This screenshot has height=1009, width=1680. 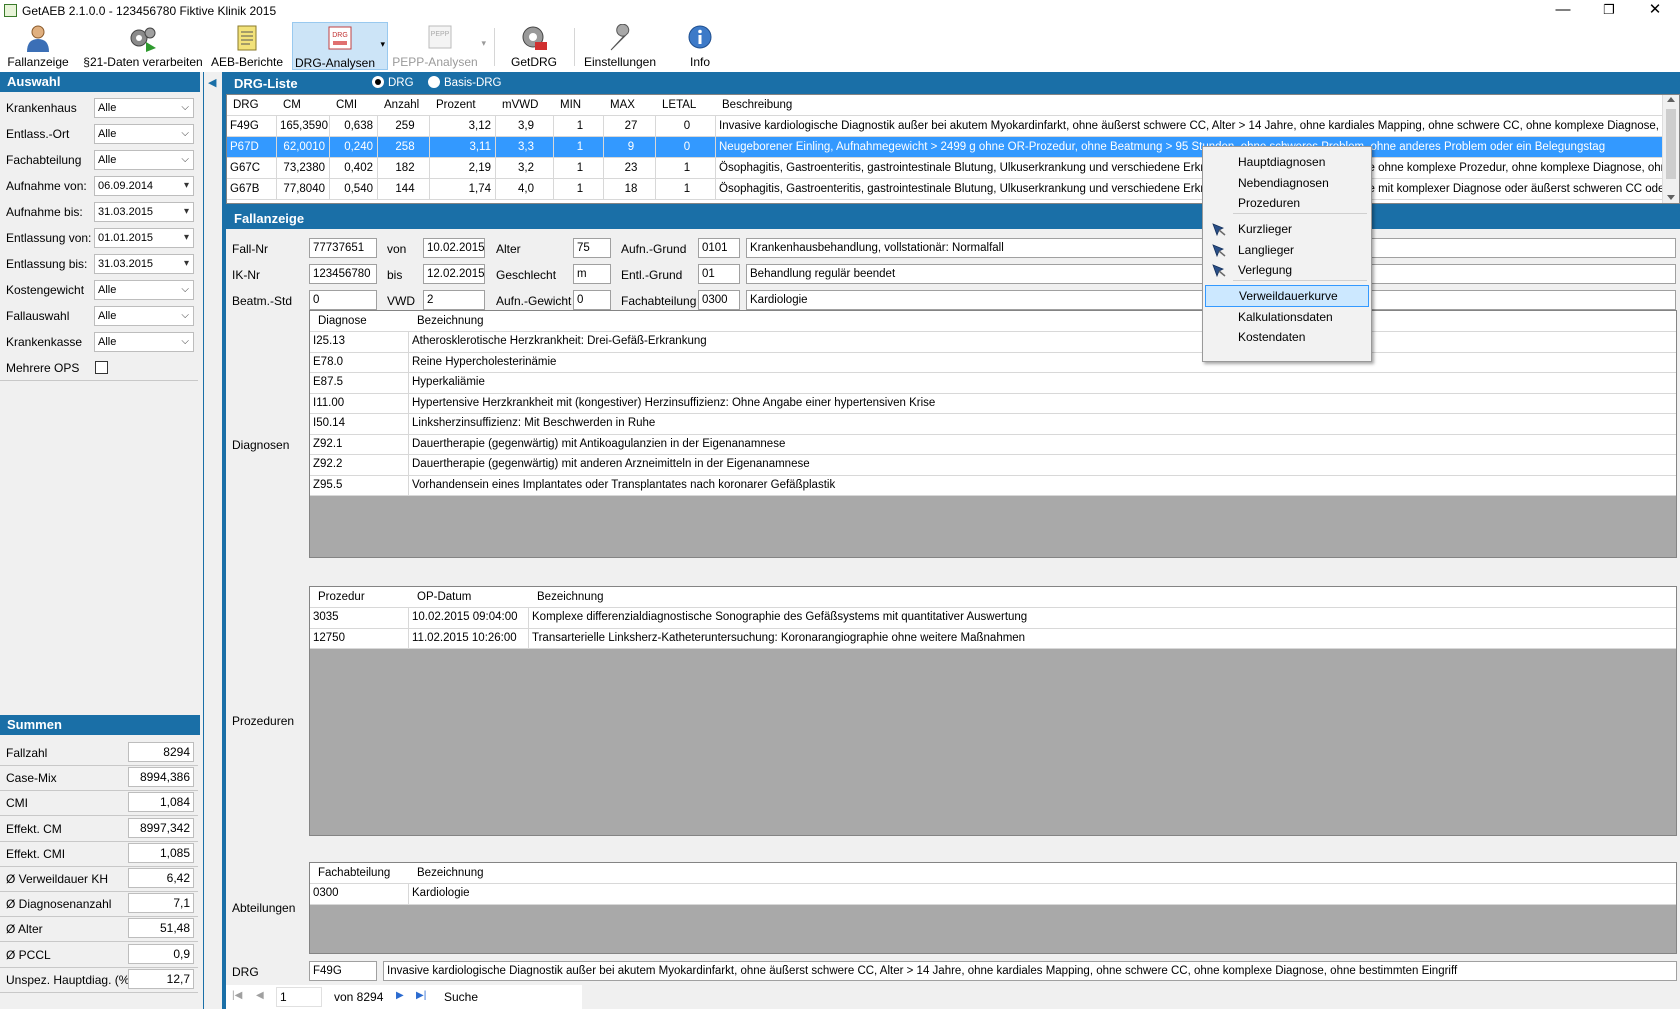 I want to click on radio-drg-dot, so click(x=378, y=82).